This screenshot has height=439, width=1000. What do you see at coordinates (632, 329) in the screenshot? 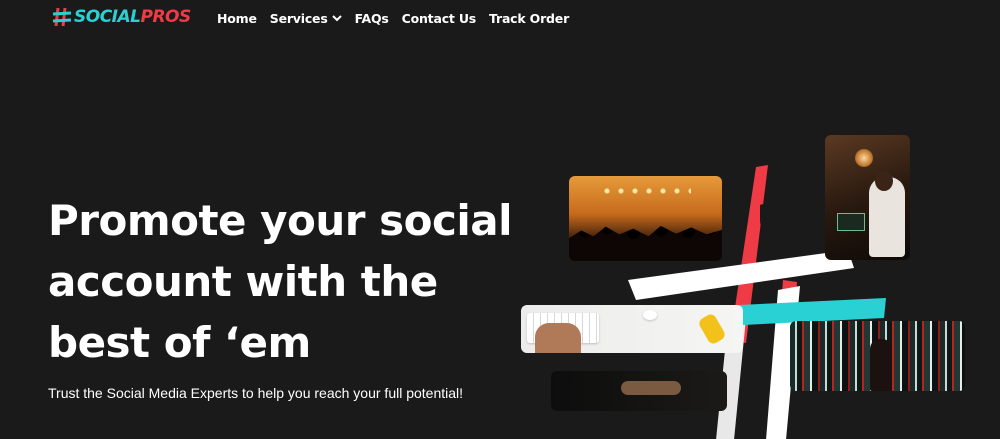
I see `keyboard-desk-image` at bounding box center [632, 329].